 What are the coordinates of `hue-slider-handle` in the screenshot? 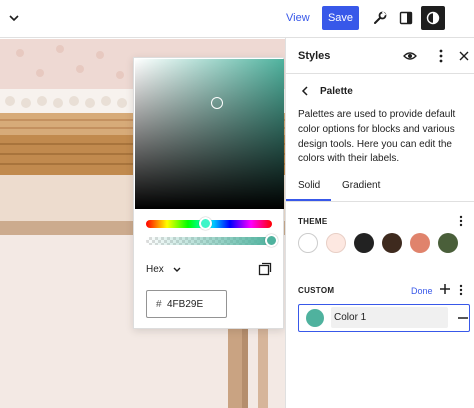 It's located at (205, 223).